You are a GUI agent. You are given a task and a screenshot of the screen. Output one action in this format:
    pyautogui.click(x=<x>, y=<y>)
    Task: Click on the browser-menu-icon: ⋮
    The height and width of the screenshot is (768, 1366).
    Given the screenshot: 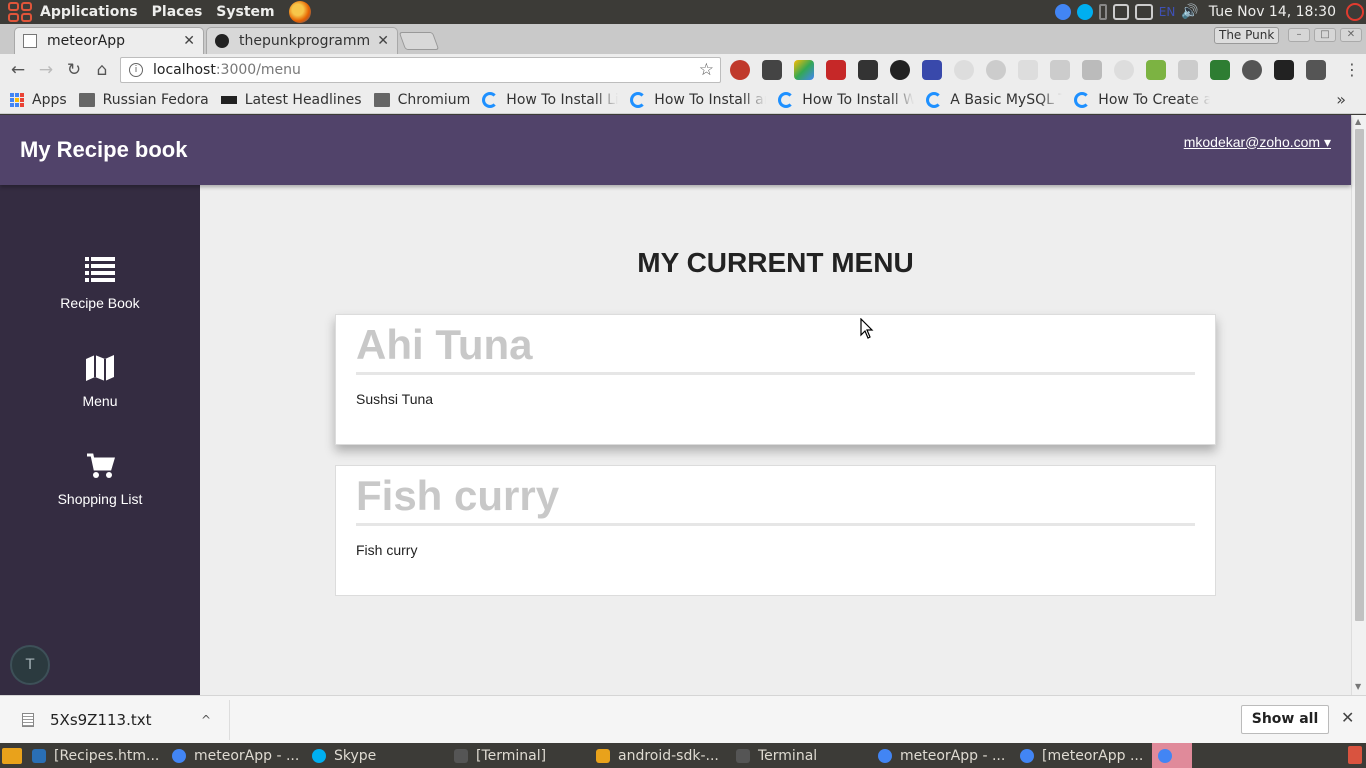 What is the action you would take?
    pyautogui.click(x=1352, y=69)
    